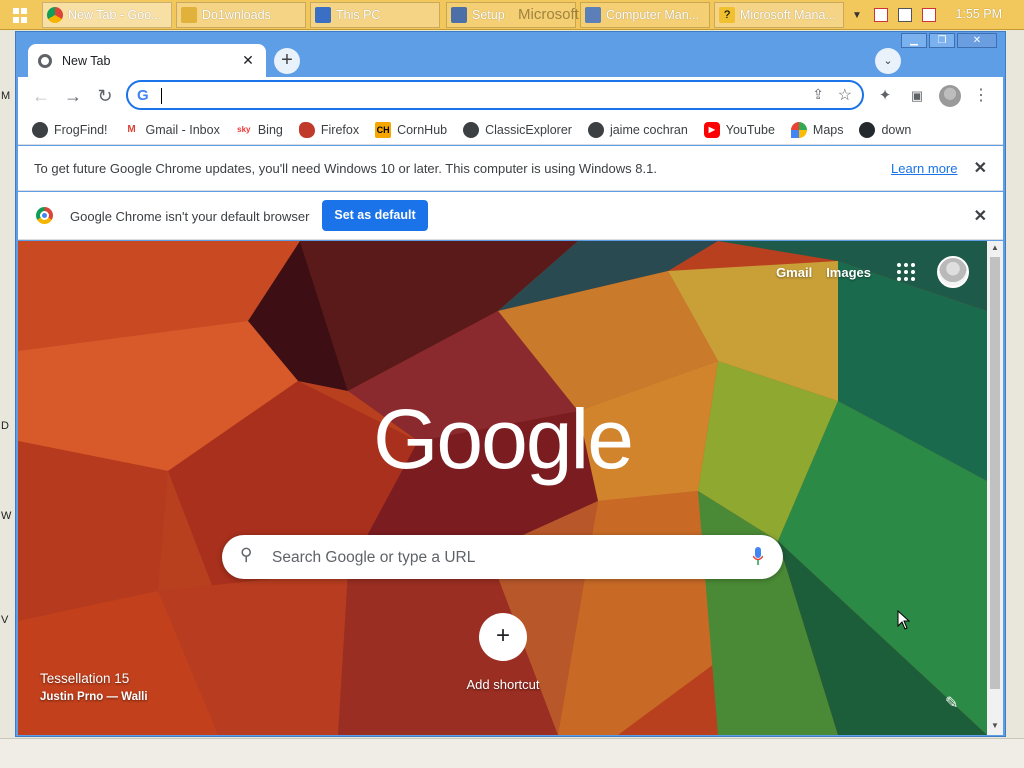 This screenshot has width=1024, height=768. I want to click on desktop-edge-label: D, so click(5, 426).